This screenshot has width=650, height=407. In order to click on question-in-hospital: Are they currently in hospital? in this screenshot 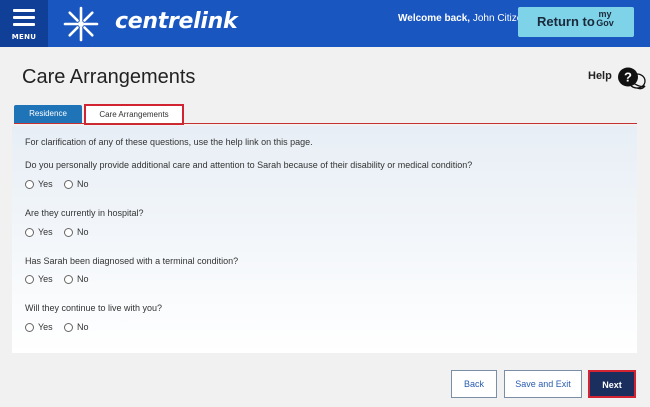, I will do `click(84, 213)`.